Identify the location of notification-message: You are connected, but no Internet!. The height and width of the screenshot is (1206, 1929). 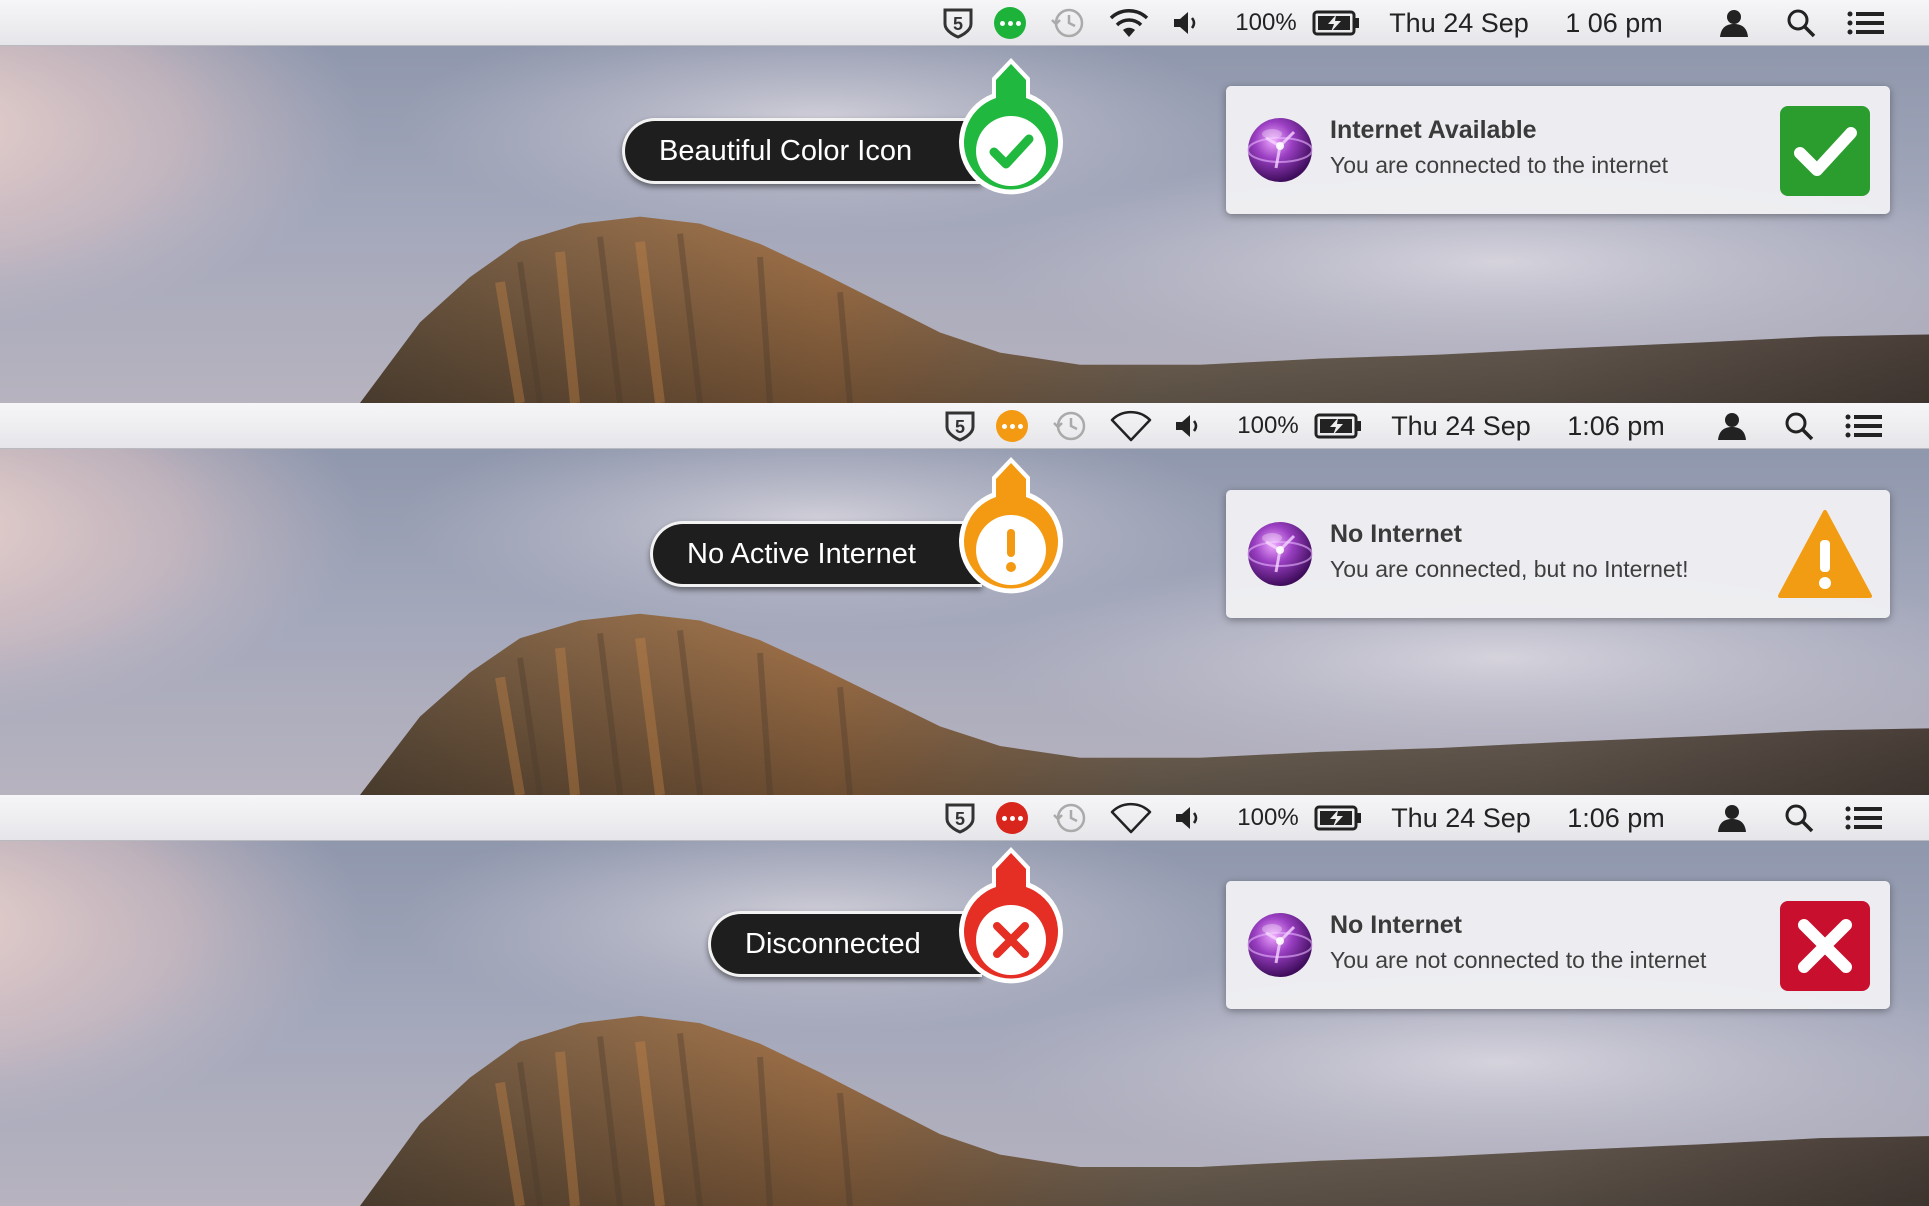
(1509, 569).